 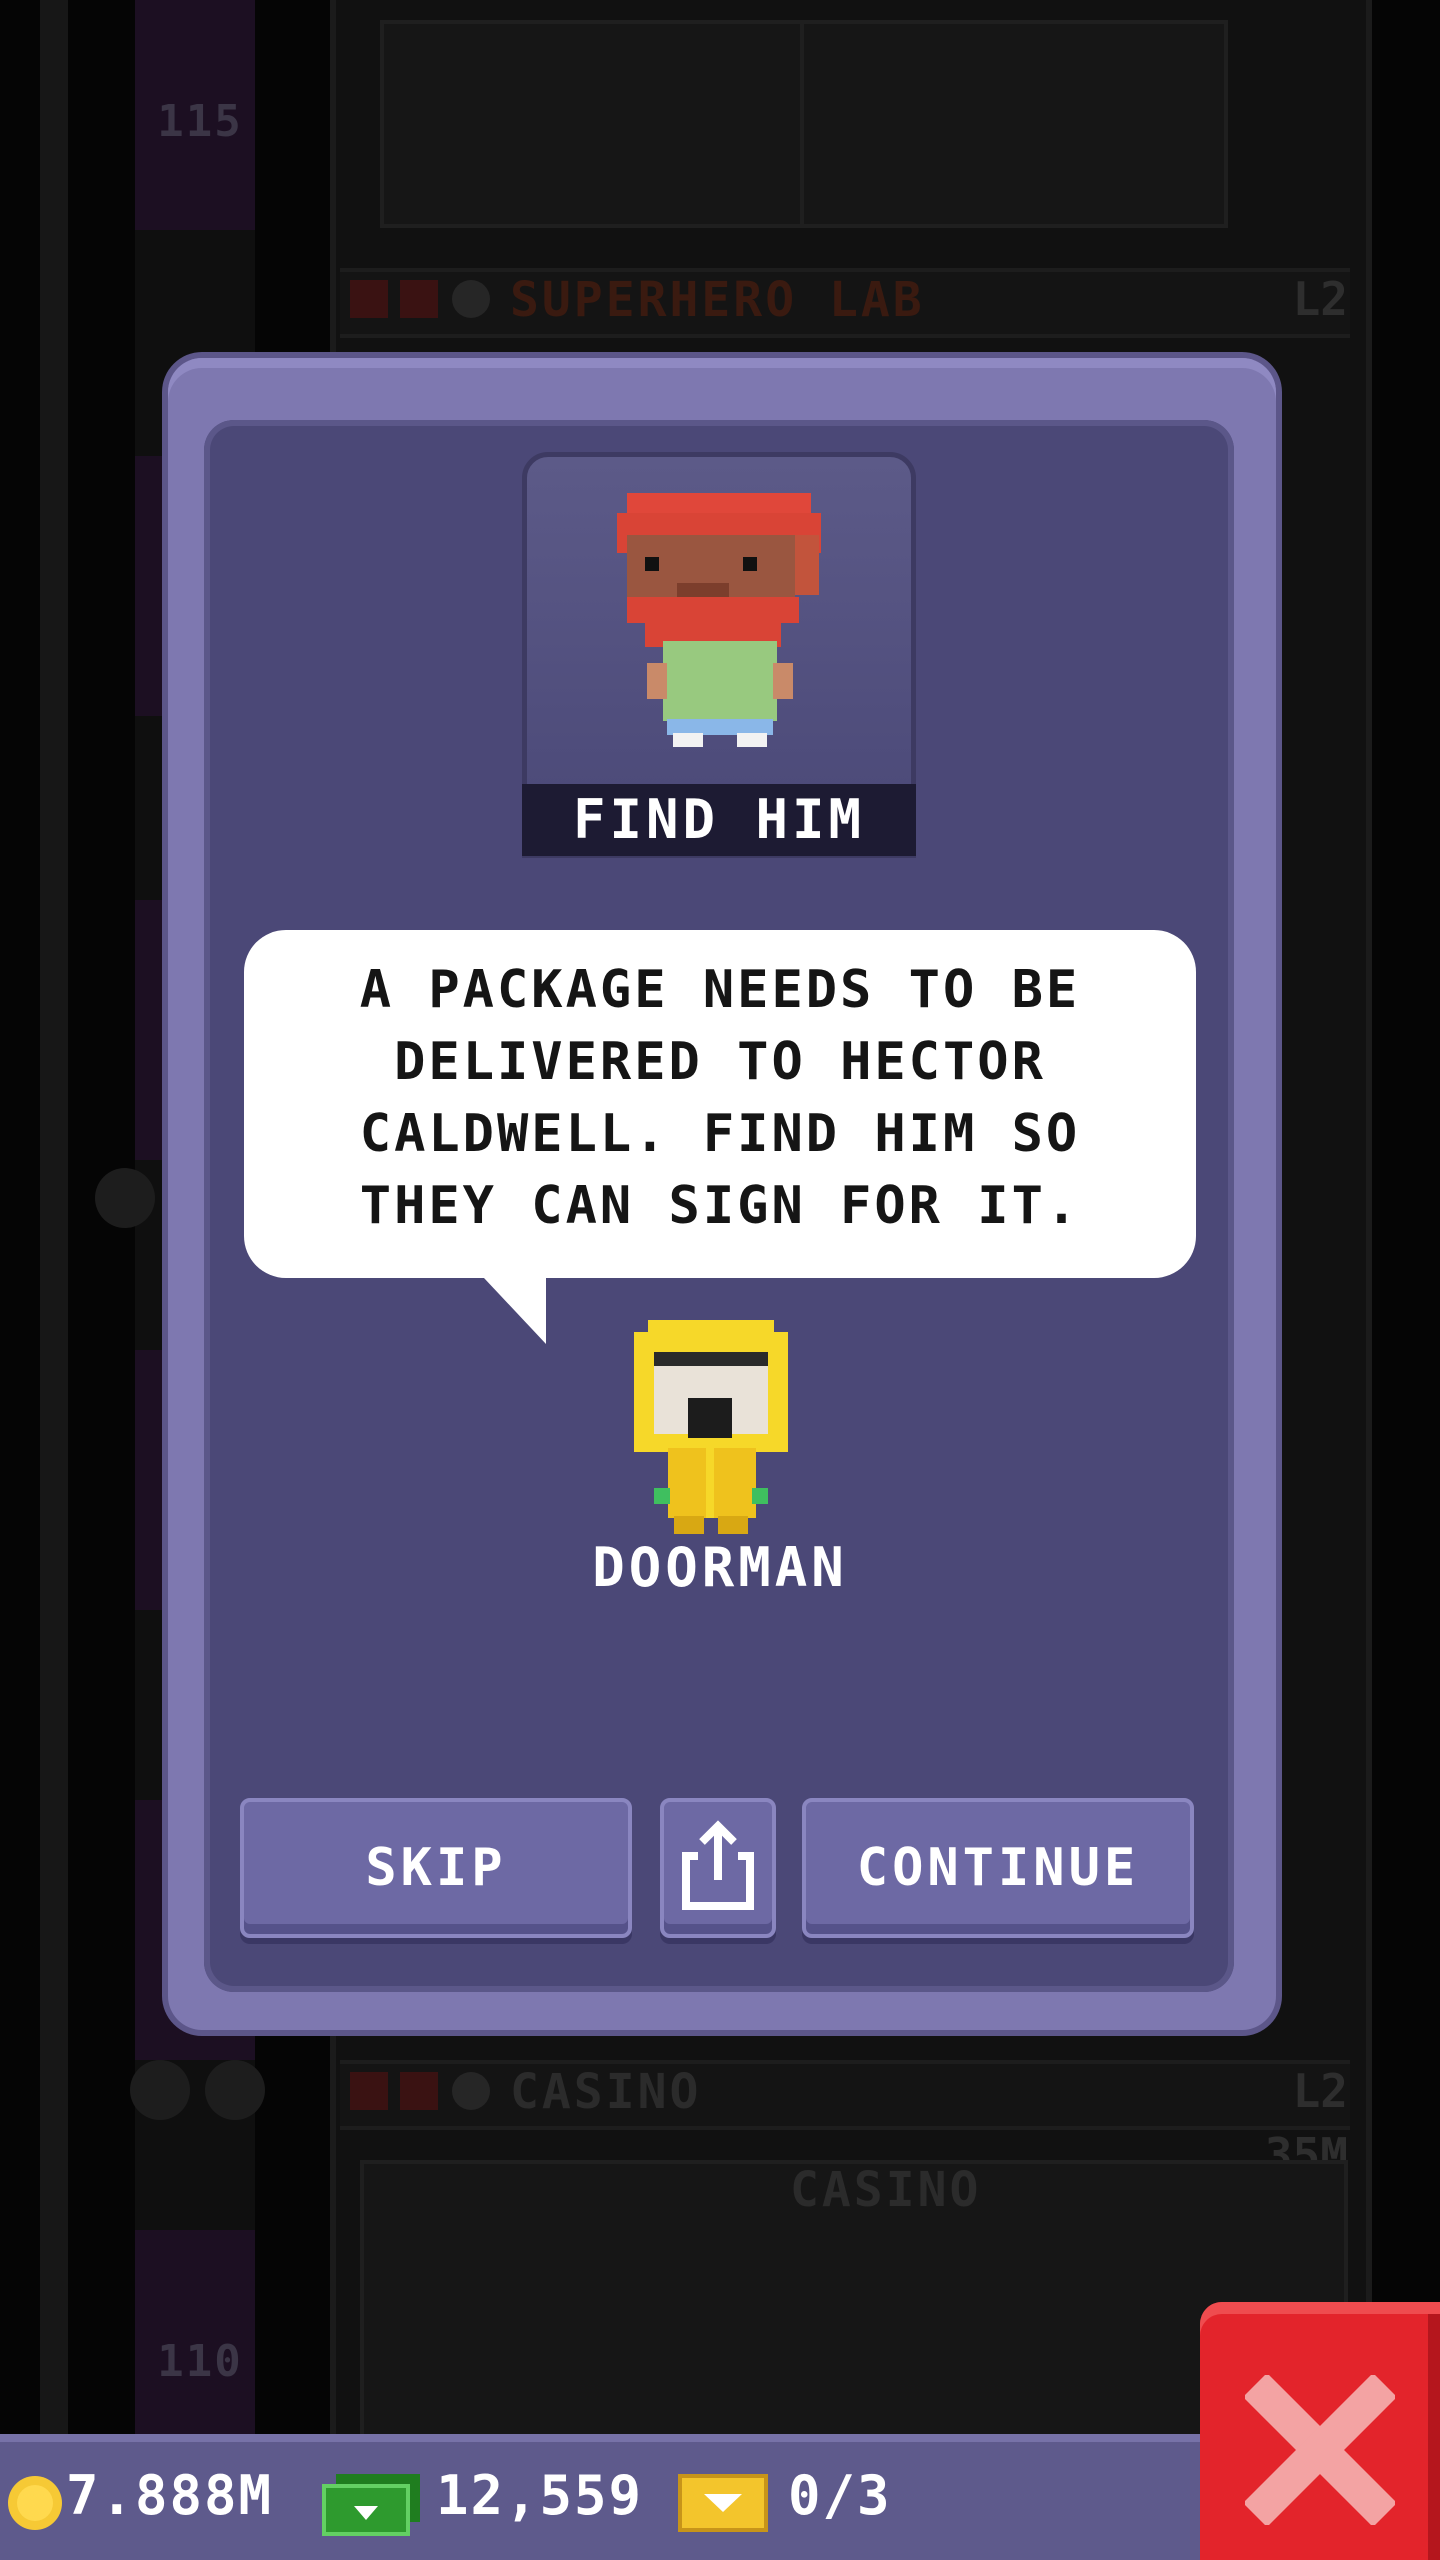 I want to click on bearded-man-sprite, so click(x=719, y=620).